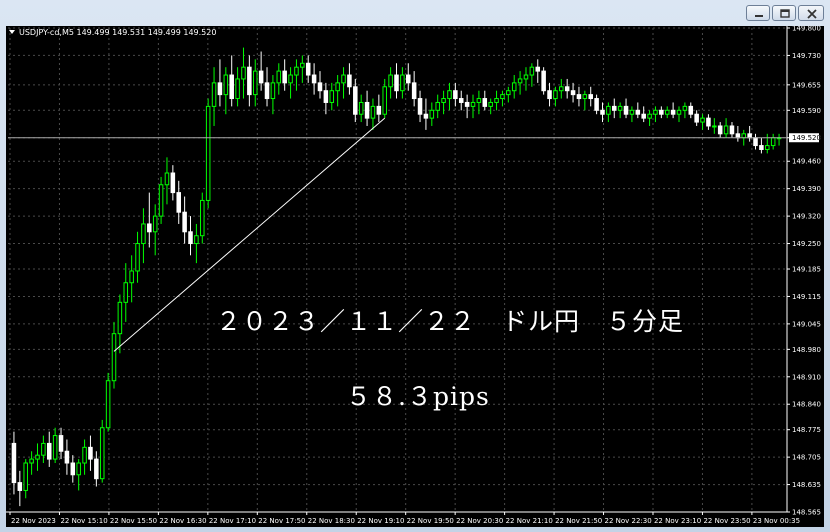 The image size is (830, 532). Describe the element at coordinates (759, 16) in the screenshot. I see `minimize-icon` at that location.